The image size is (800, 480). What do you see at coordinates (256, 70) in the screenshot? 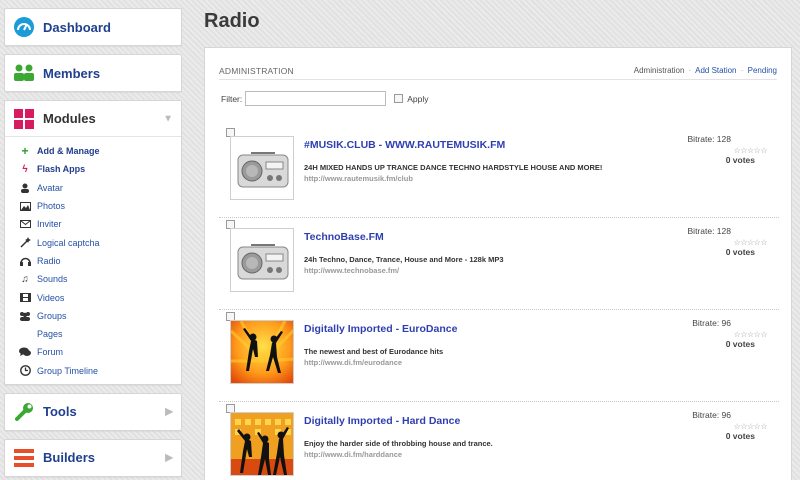
I see `administration-label: ADMINISTRATION` at bounding box center [256, 70].